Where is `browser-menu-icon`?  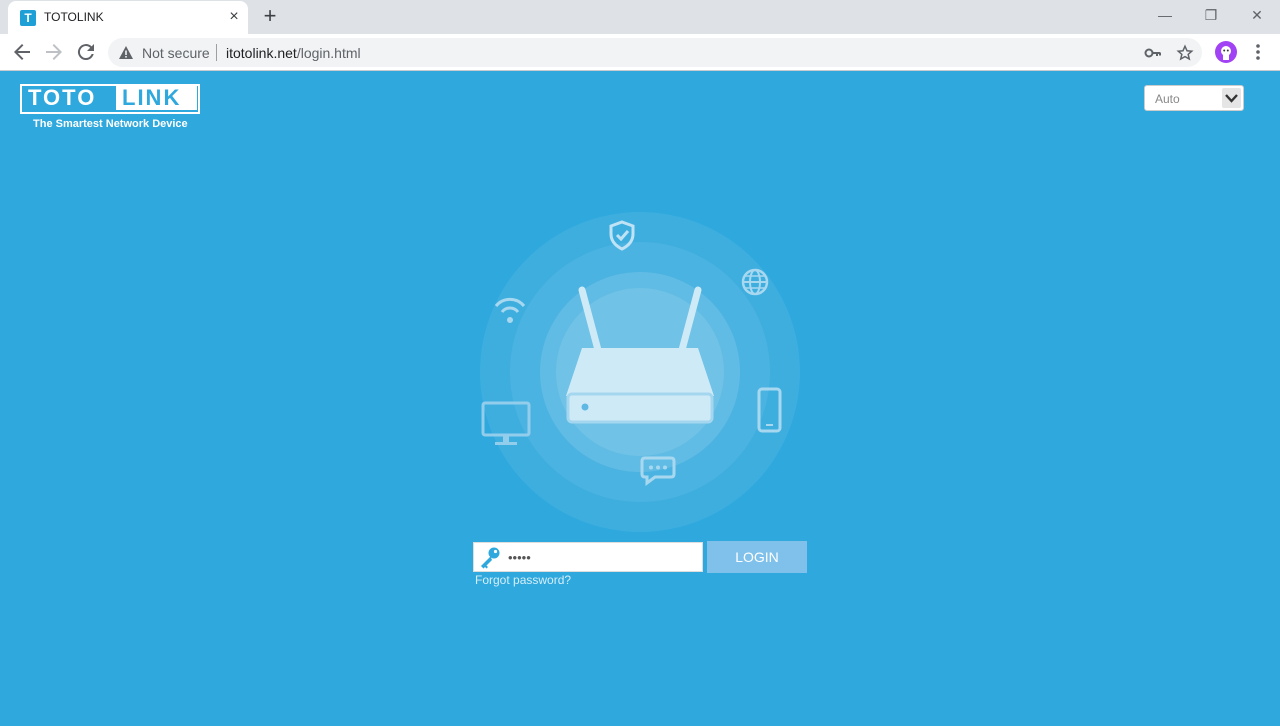 browser-menu-icon is located at coordinates (1258, 52).